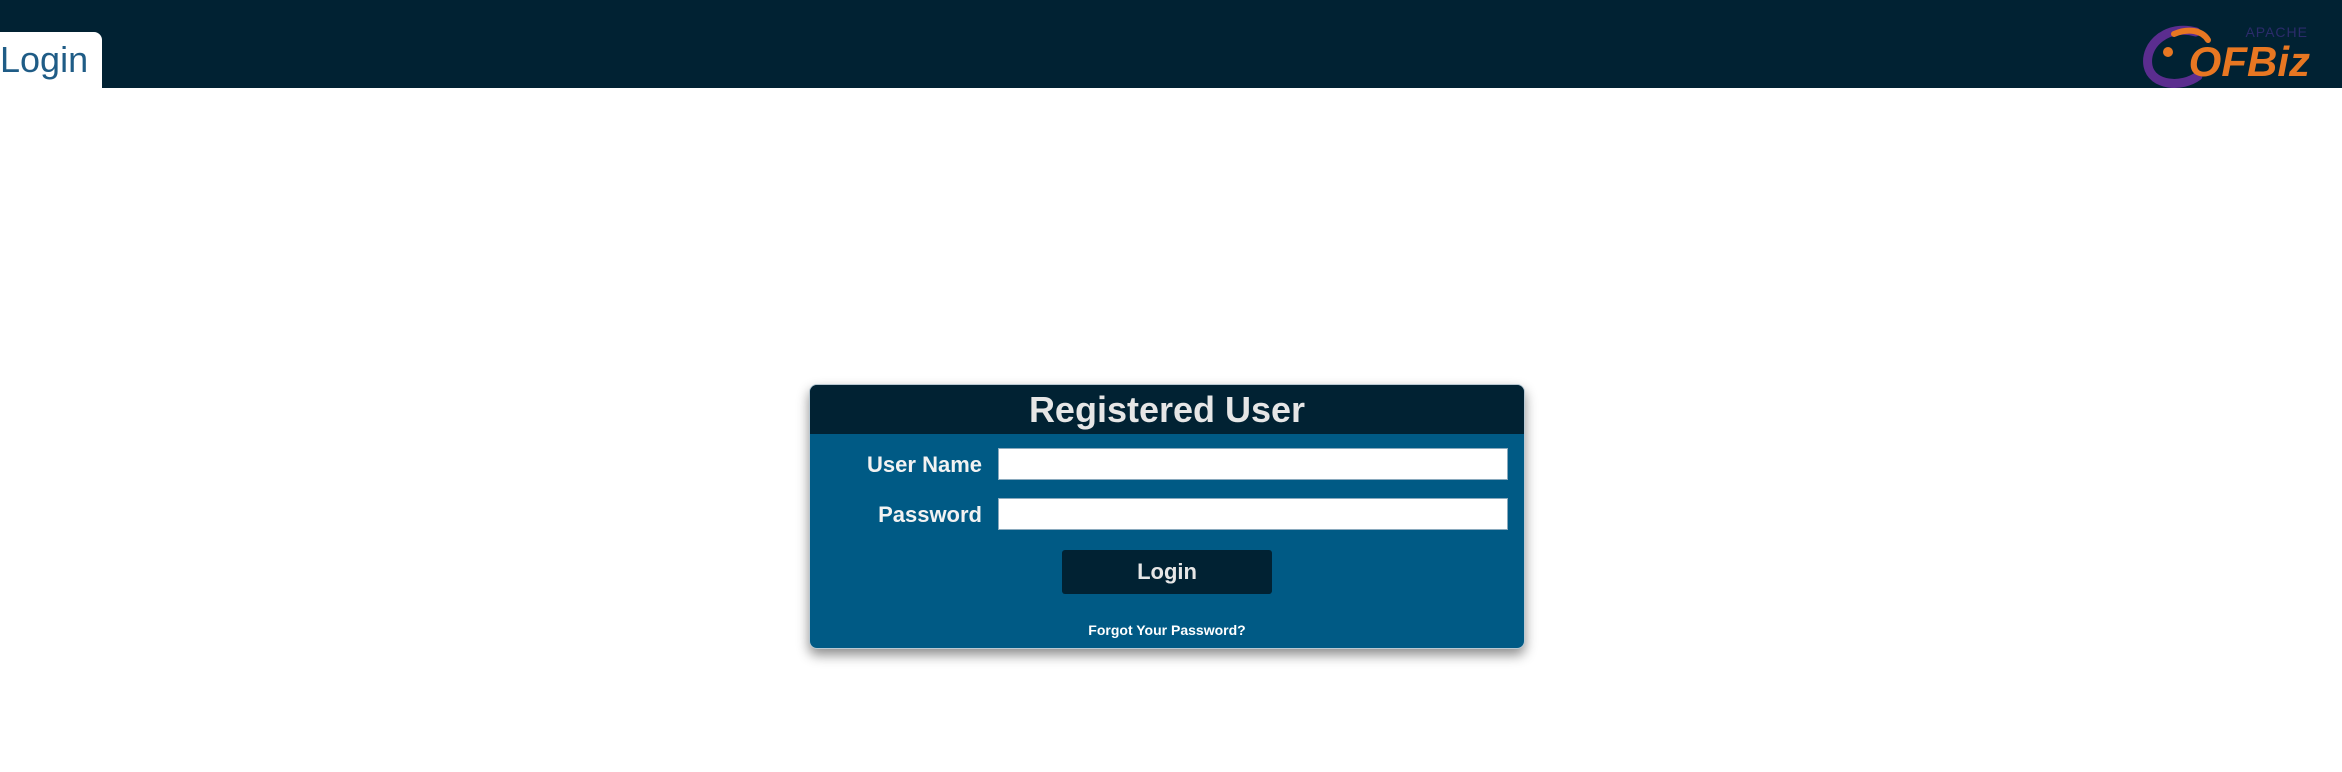  I want to click on username-row: User Name, so click(1167, 466).